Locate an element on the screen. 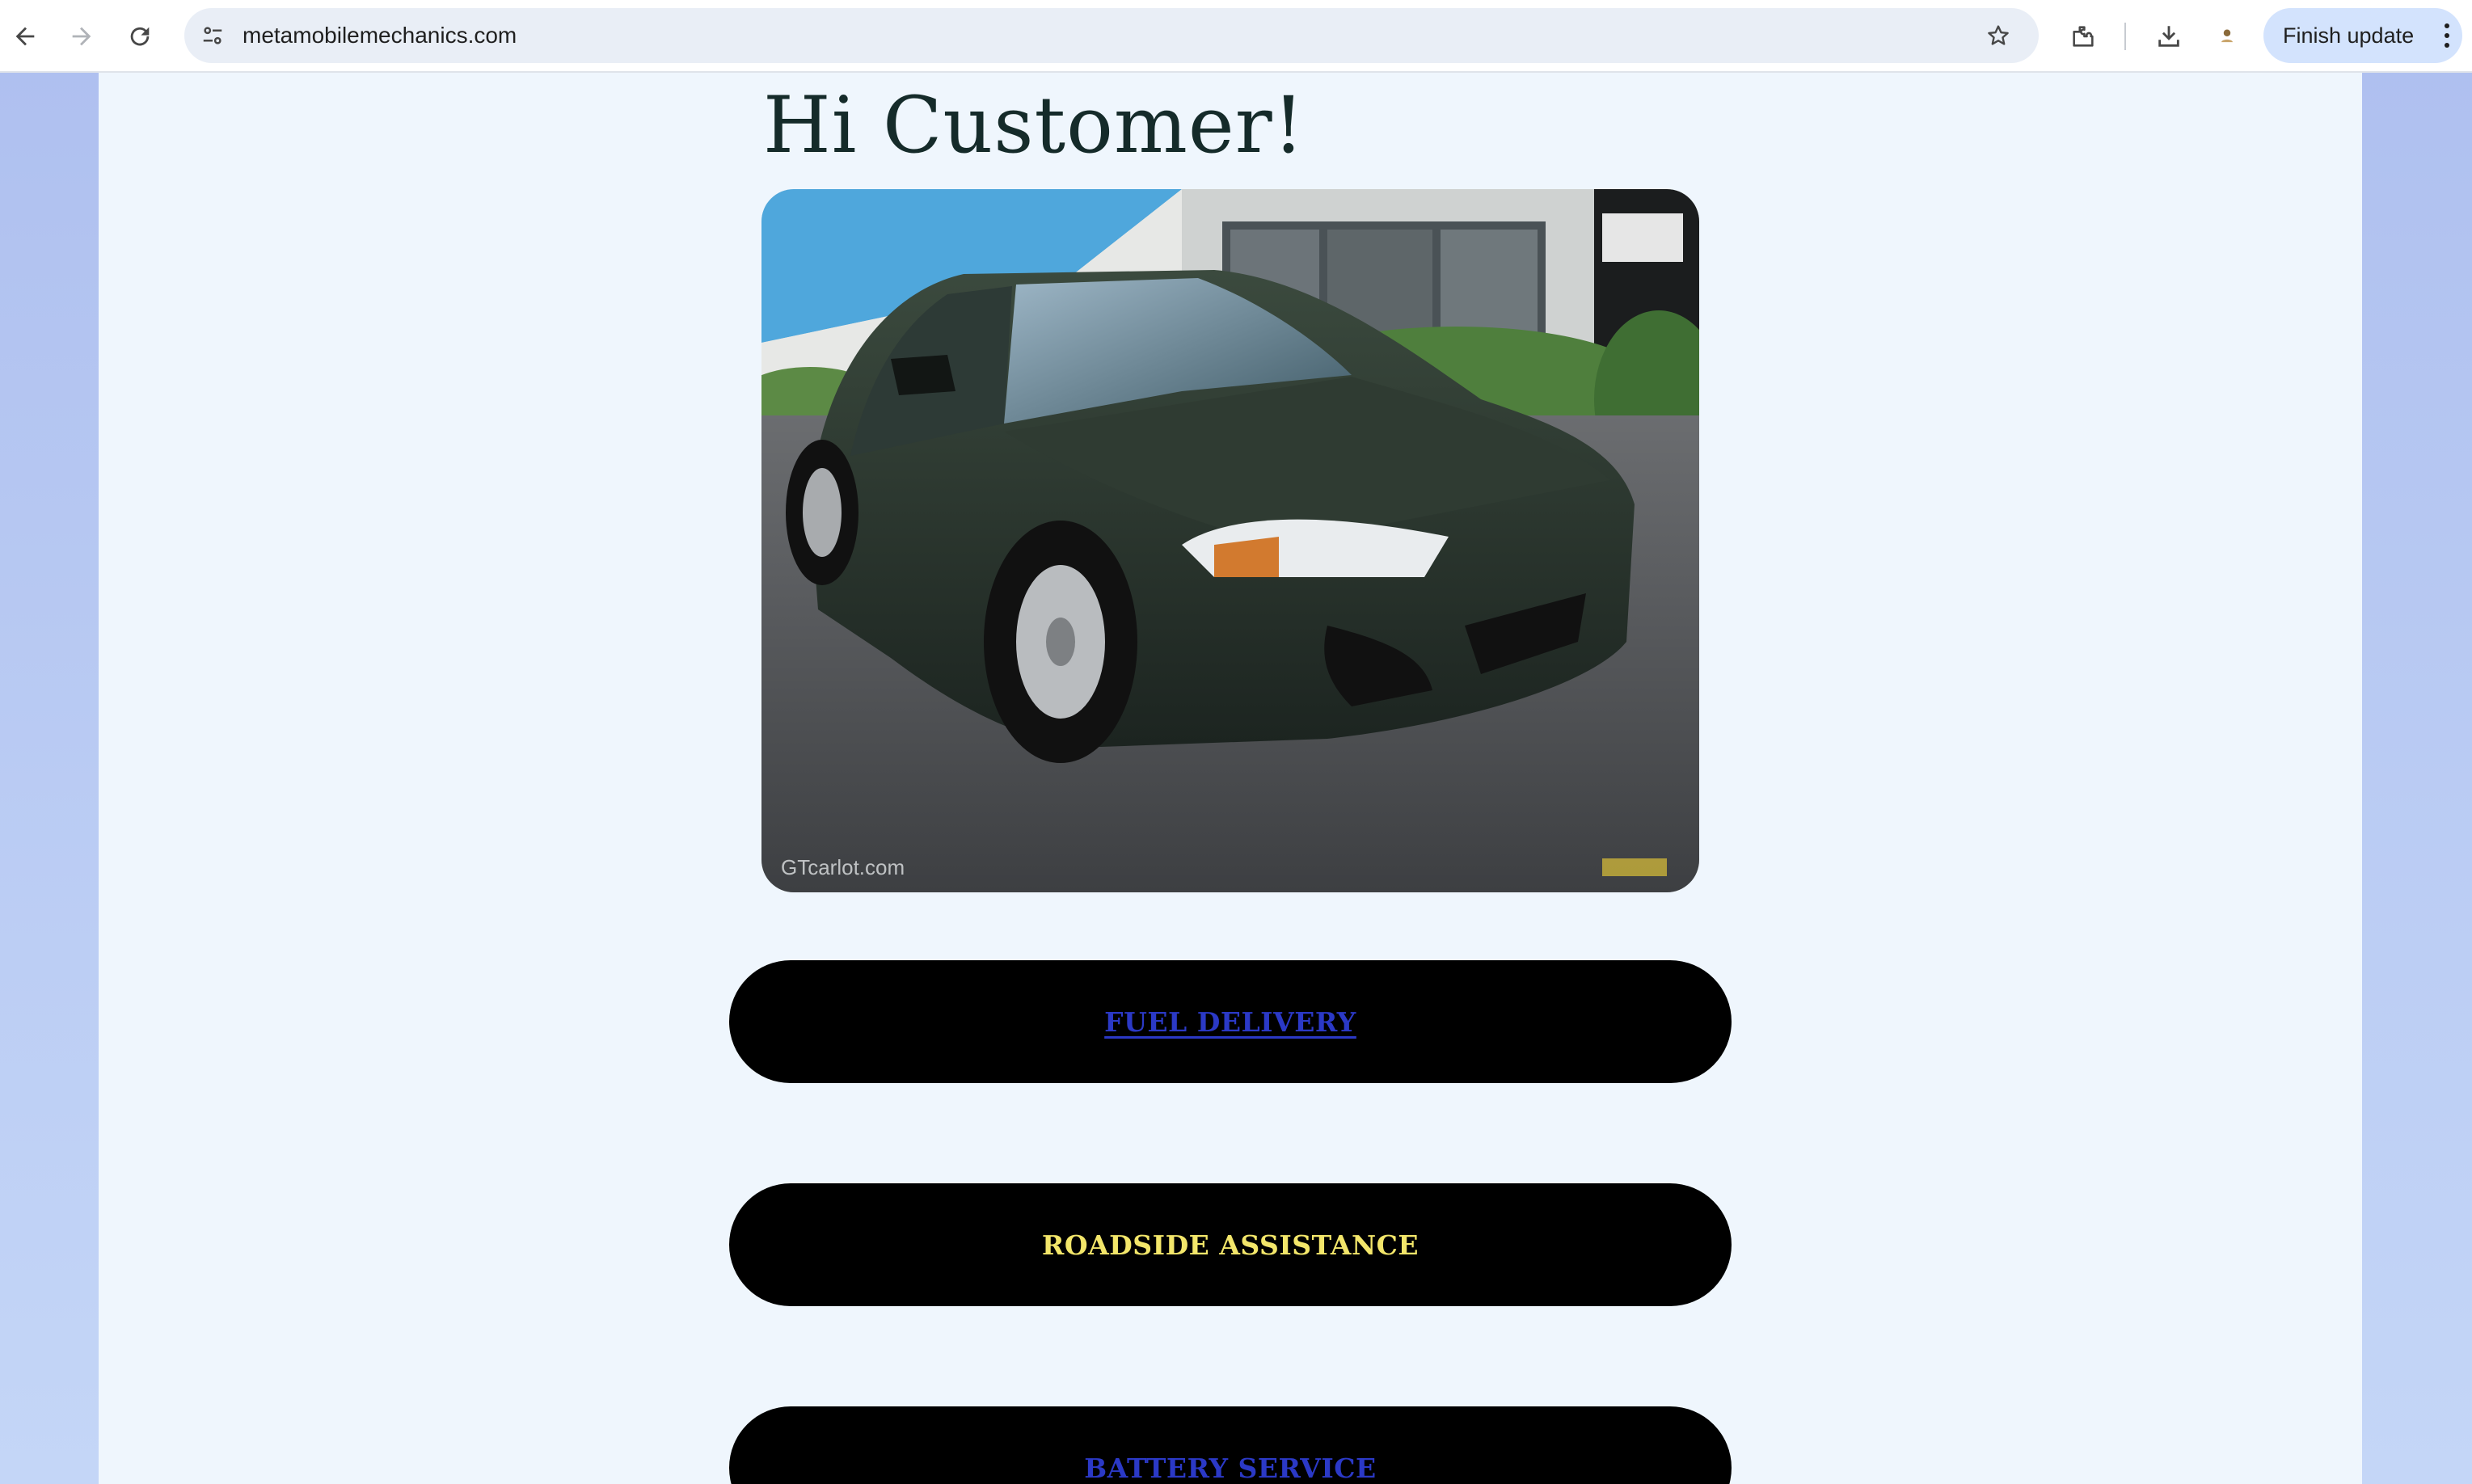  finish-update-button: Finish update is located at coordinates (2362, 35).